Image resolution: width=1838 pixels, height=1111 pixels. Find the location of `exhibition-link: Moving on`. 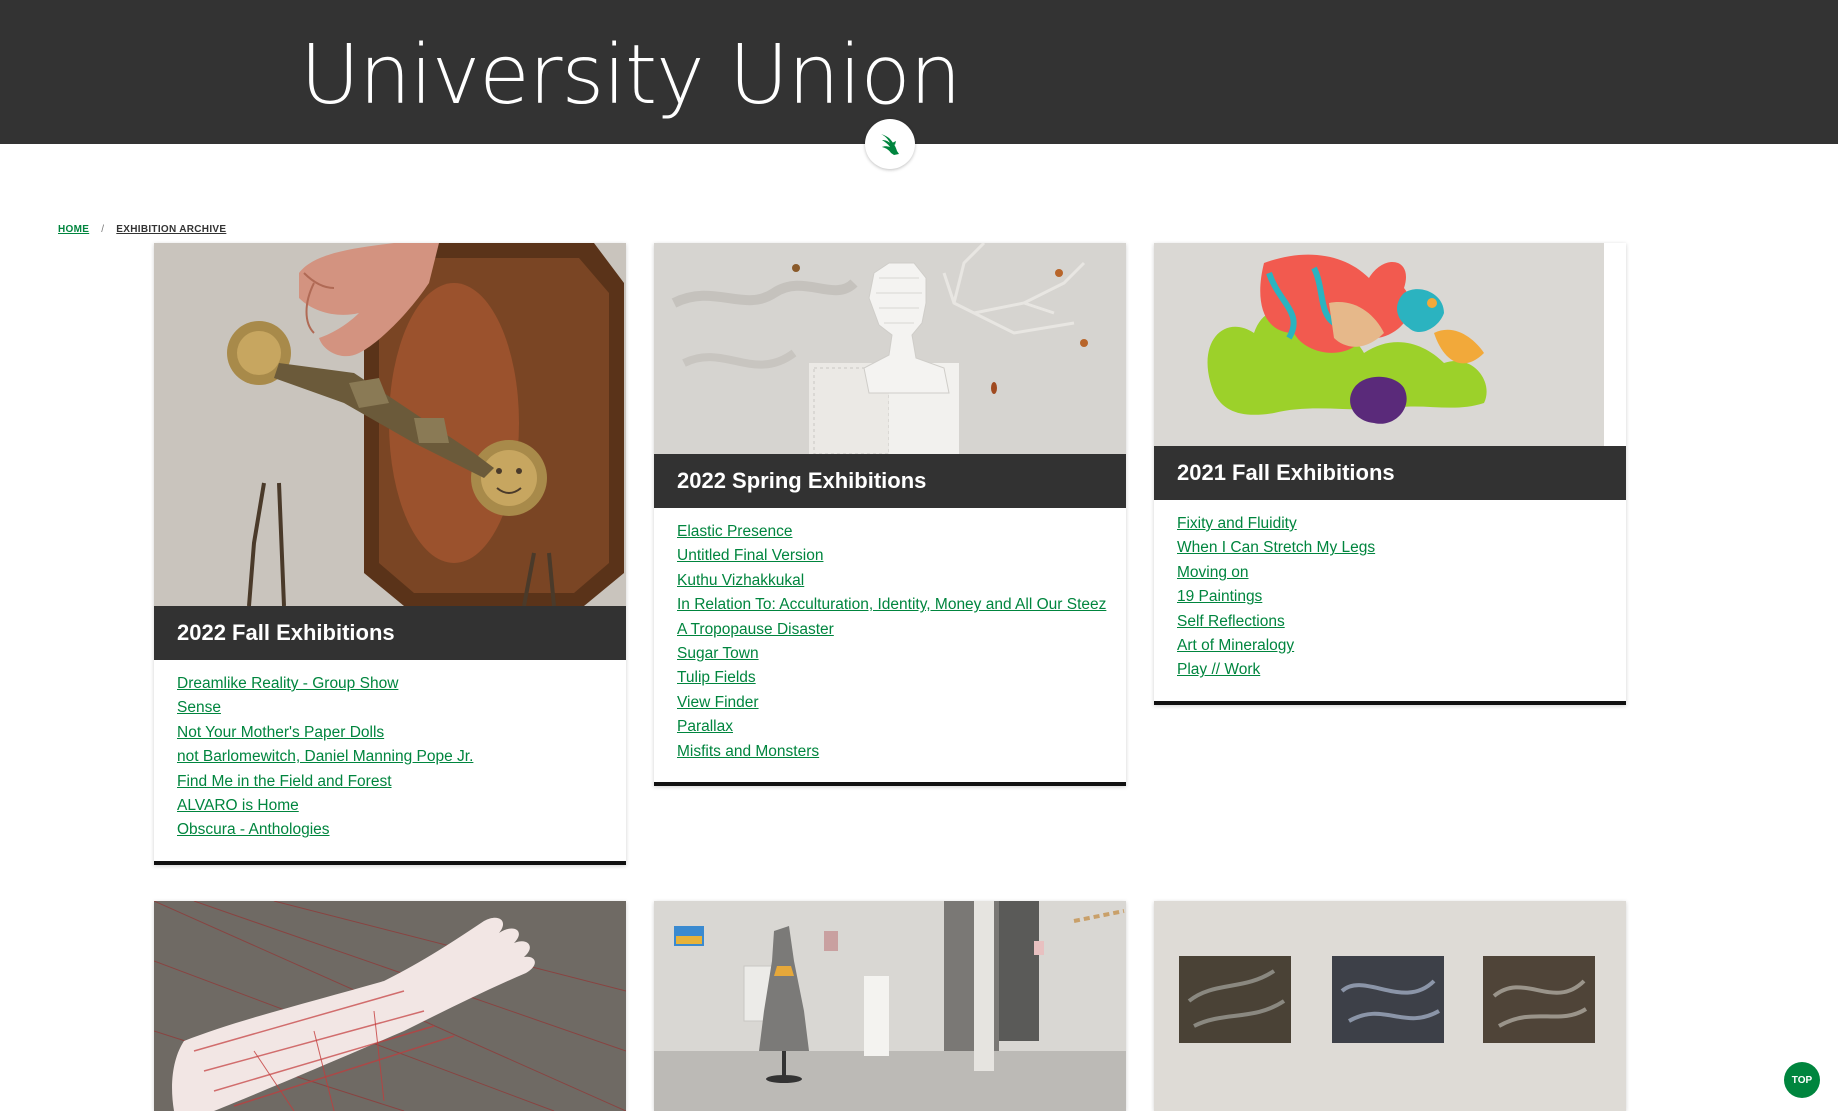

exhibition-link: Moving on is located at coordinates (1213, 572).